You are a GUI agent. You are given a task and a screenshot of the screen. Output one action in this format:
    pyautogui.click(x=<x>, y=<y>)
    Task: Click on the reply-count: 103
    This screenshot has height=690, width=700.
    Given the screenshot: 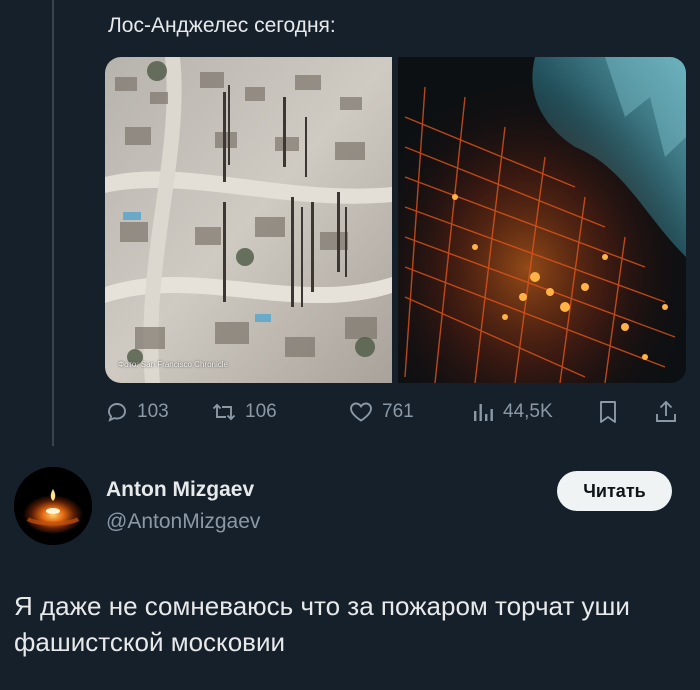 What is the action you would take?
    pyautogui.click(x=153, y=411)
    